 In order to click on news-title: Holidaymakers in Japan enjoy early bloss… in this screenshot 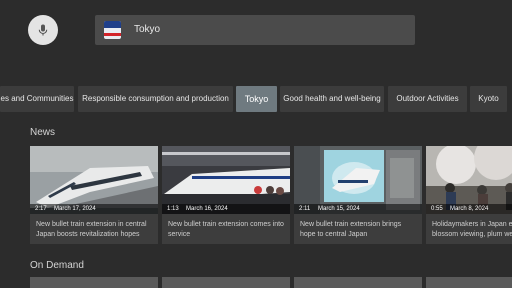, I will do `click(472, 229)`.